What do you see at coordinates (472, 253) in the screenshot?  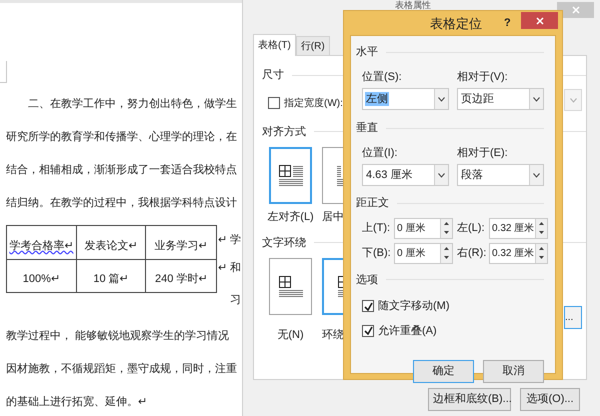 I see `field-label: 右(R):` at bounding box center [472, 253].